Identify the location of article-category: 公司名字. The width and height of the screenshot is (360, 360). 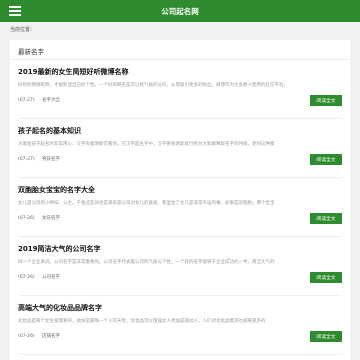
(51, 277).